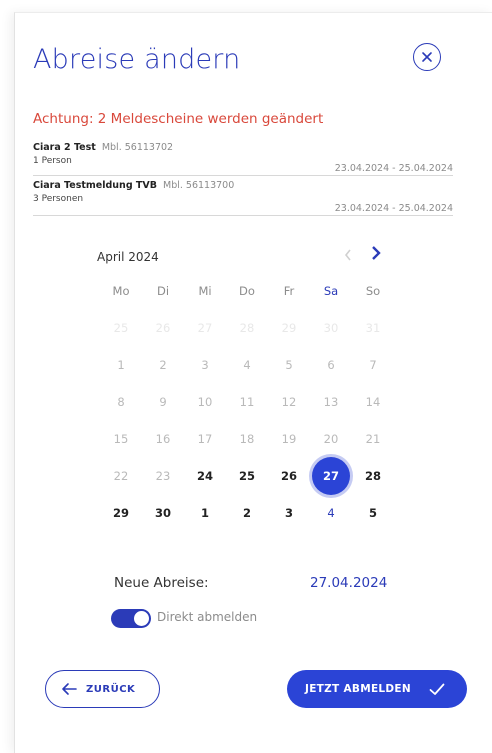  I want to click on calendar-day: 9, so click(163, 401).